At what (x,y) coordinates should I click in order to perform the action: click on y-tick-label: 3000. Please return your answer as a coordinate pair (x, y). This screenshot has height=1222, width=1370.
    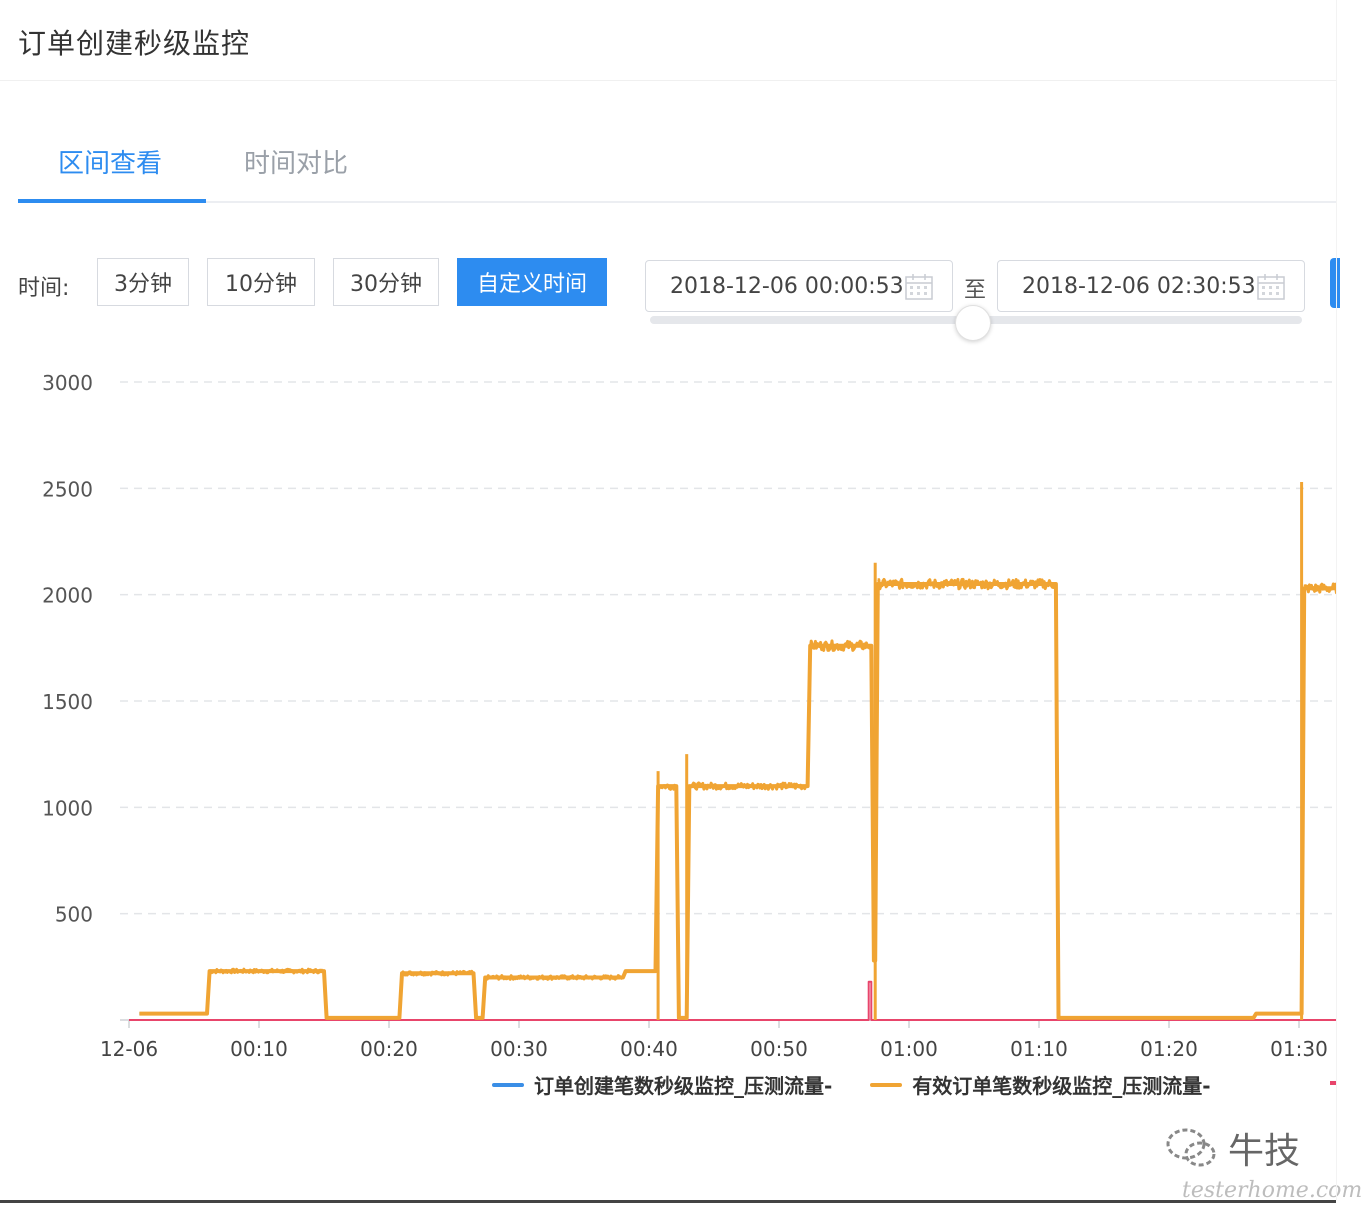
    Looking at the image, I should click on (67, 383).